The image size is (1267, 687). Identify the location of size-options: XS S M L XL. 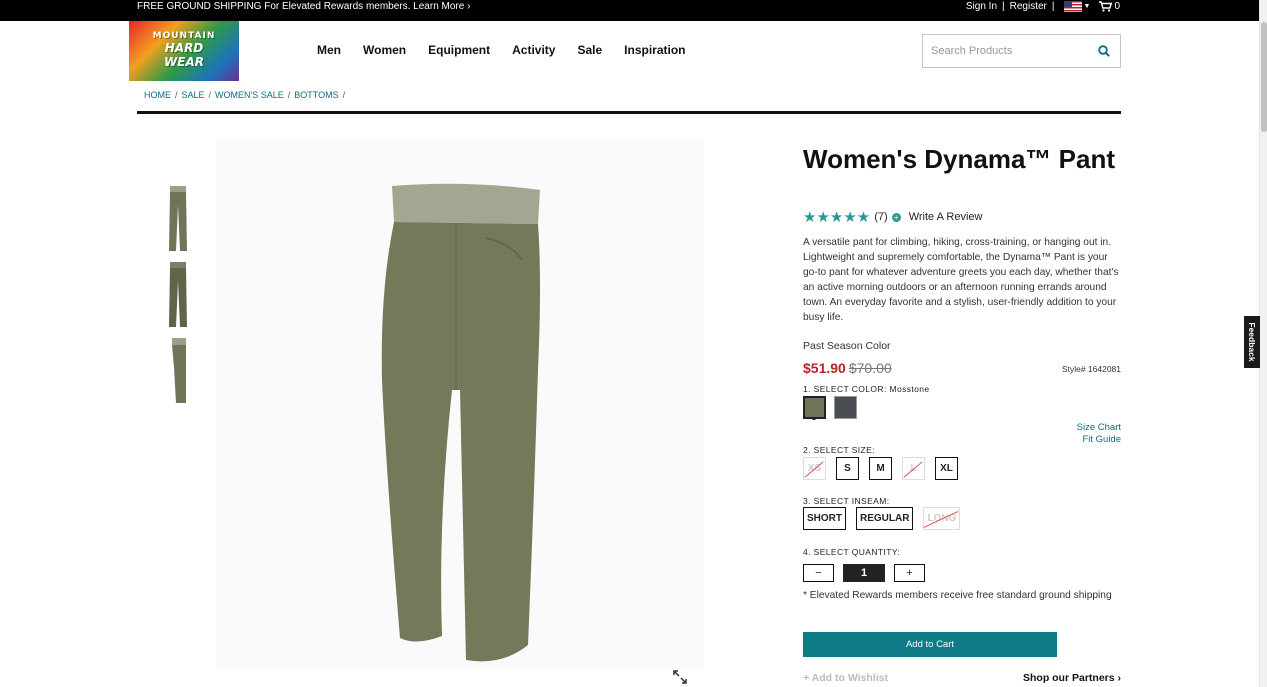
(880, 468).